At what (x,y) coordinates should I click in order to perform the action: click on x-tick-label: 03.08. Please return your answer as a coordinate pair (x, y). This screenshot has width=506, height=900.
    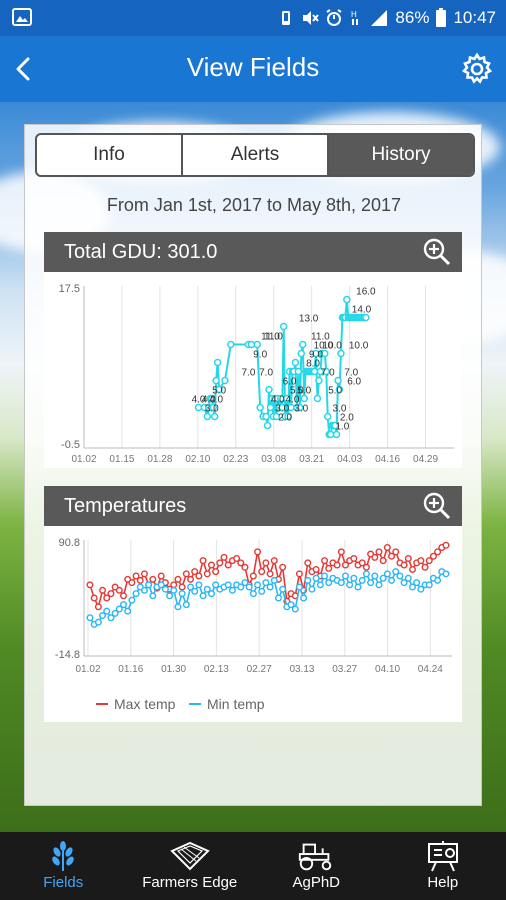
    Looking at the image, I should click on (273, 459).